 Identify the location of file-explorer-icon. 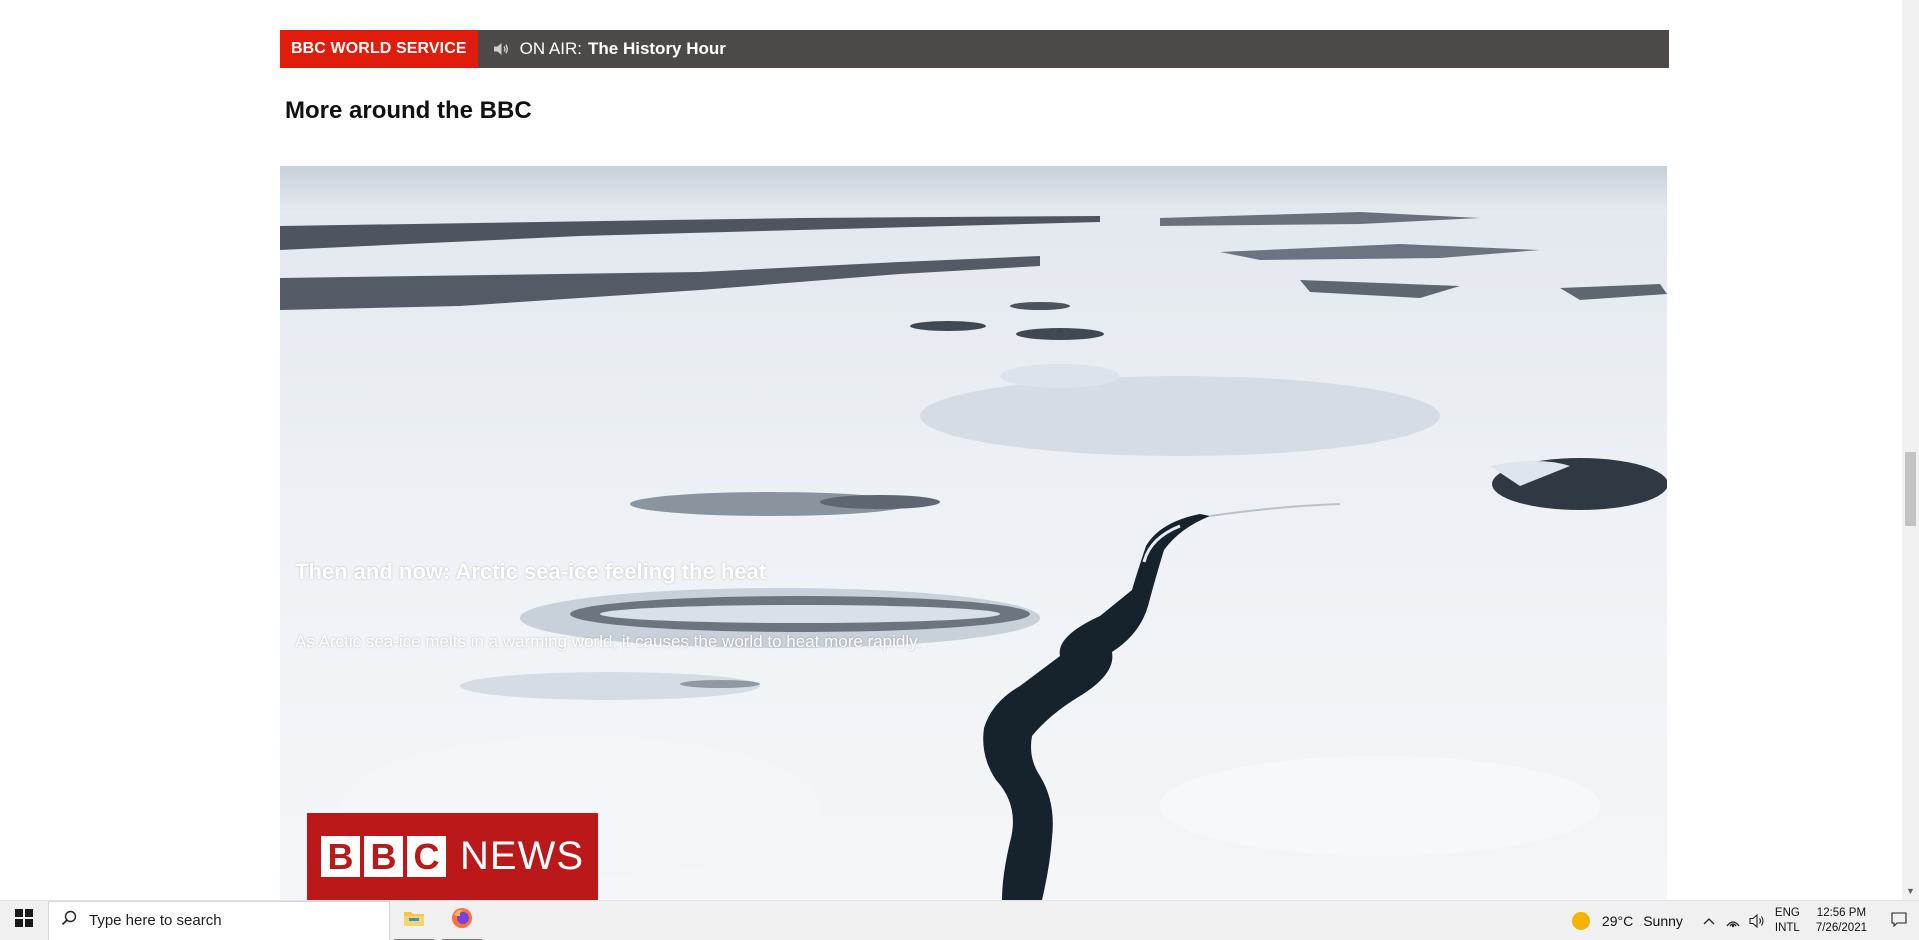
(414, 920).